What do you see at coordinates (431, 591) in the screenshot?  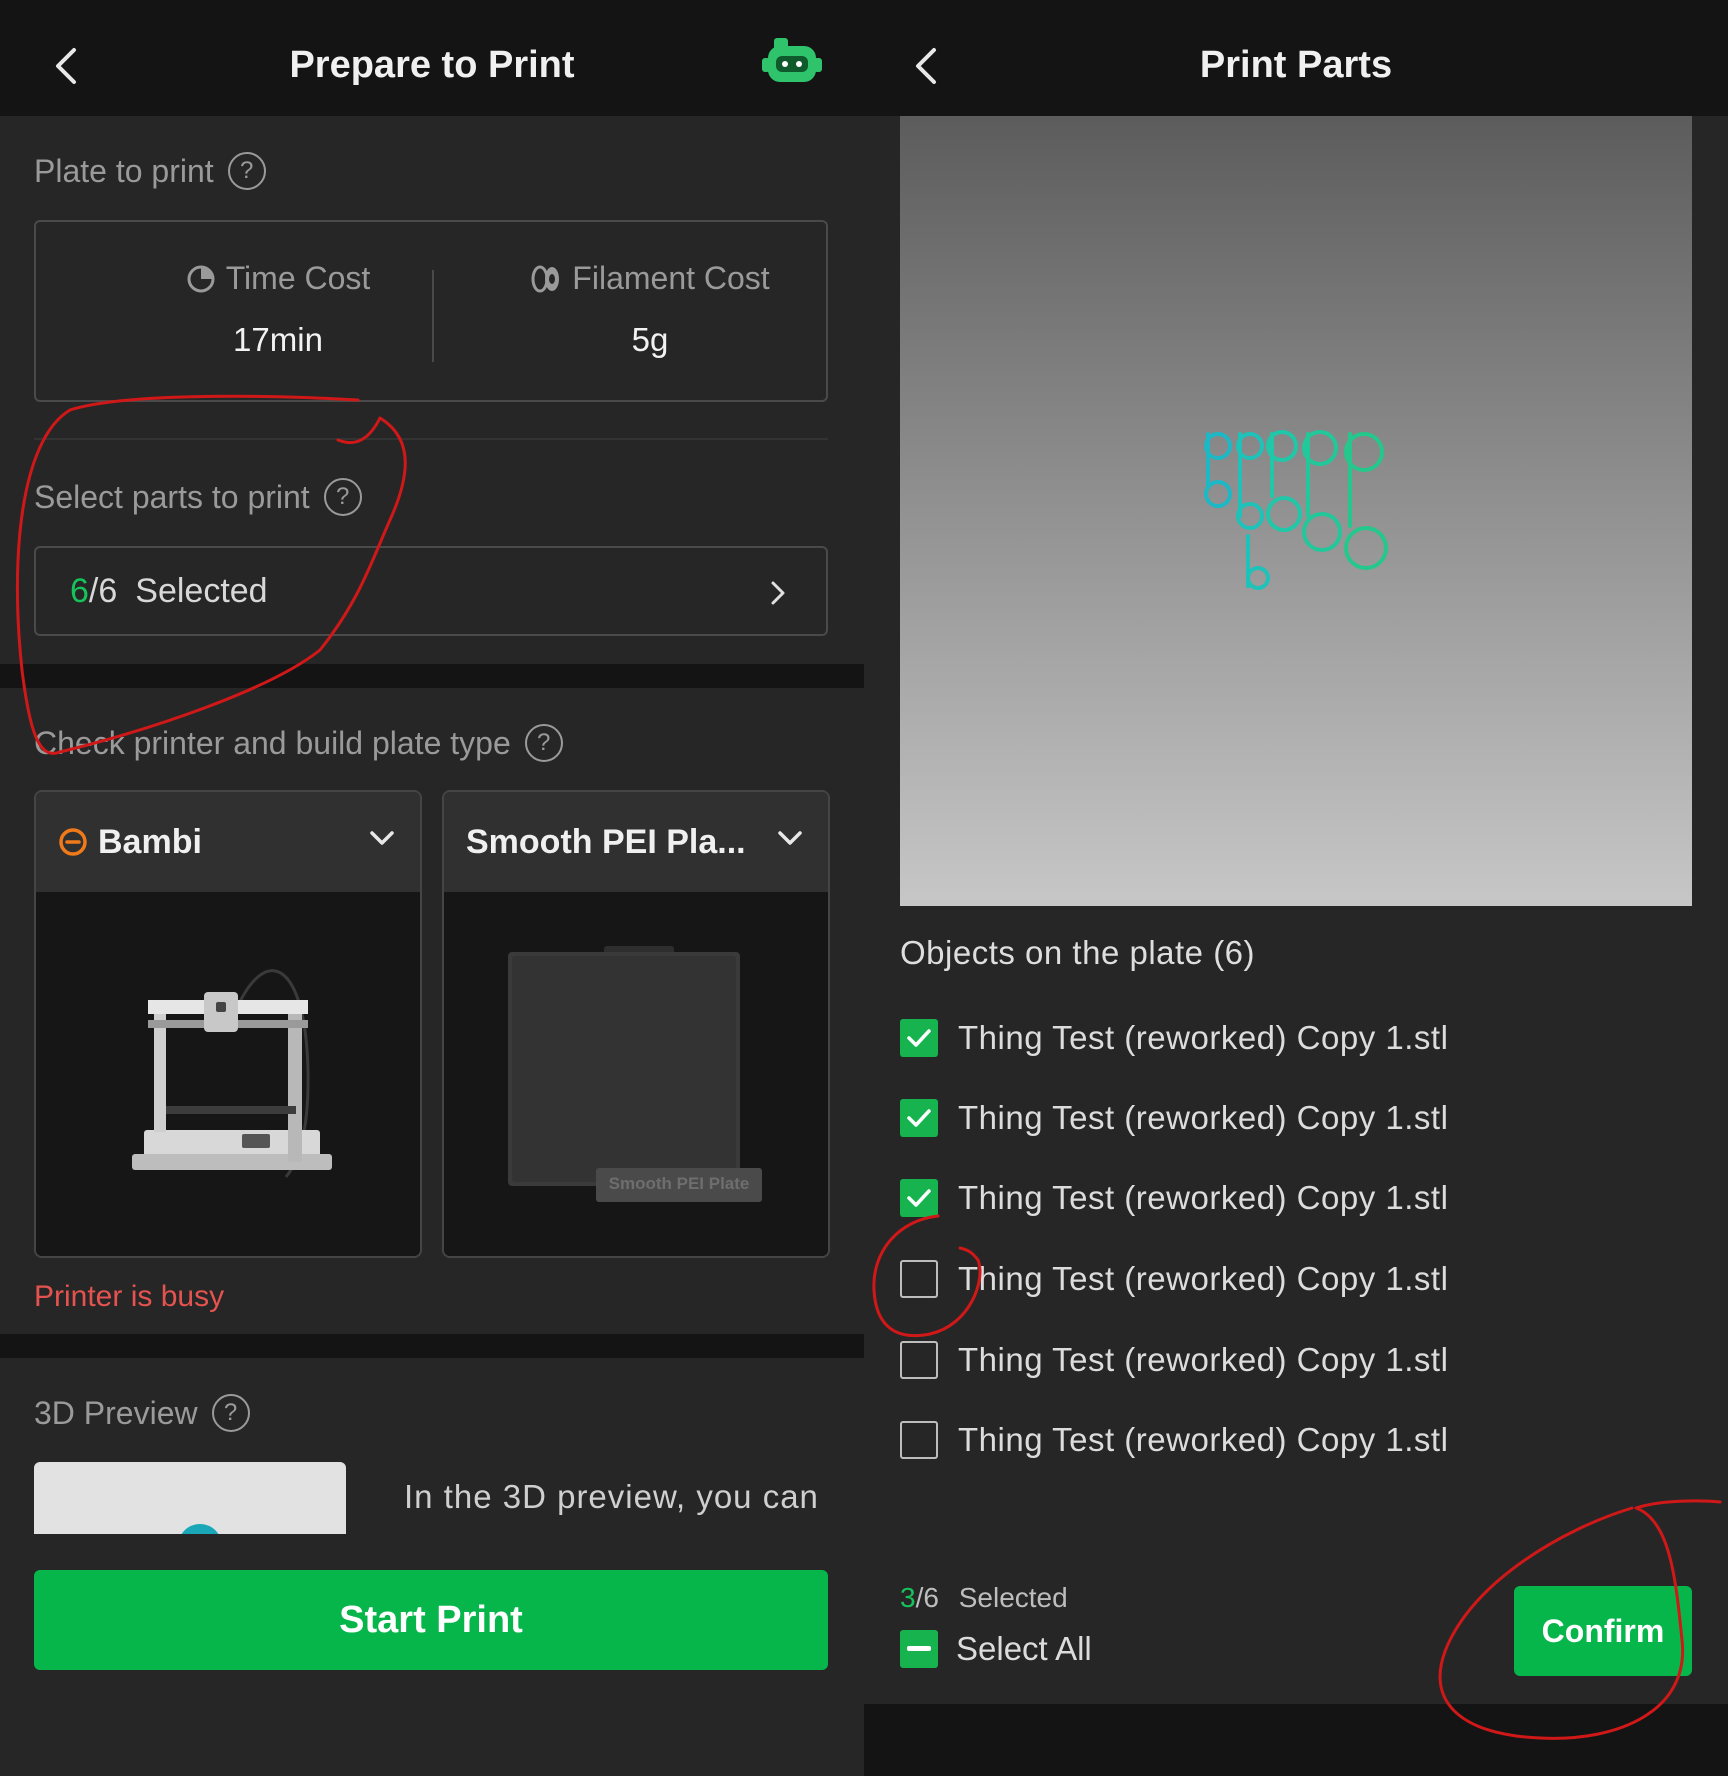 I see `parts-selector: 6 /6 Selected` at bounding box center [431, 591].